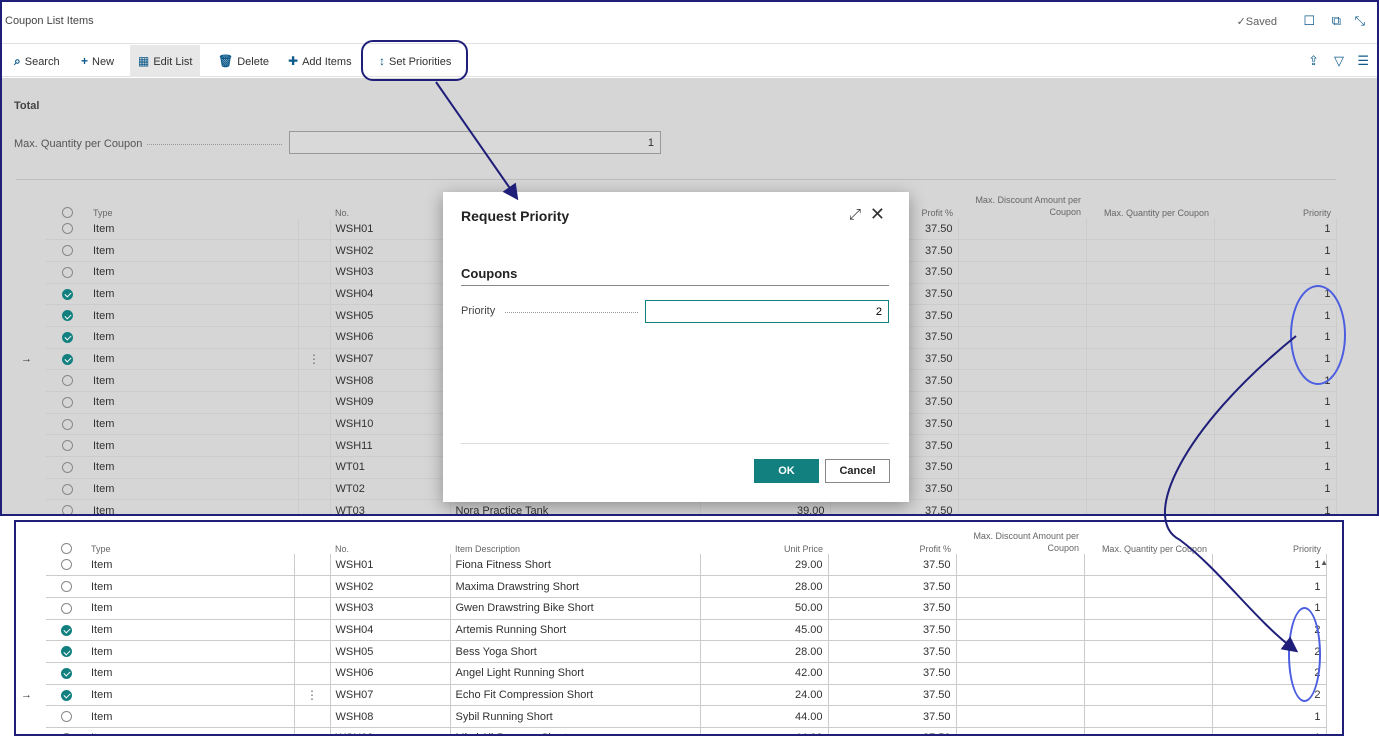 The width and height of the screenshot is (1379, 736). What do you see at coordinates (390, 424) in the screenshot?
I see `no-cell: WSH10` at bounding box center [390, 424].